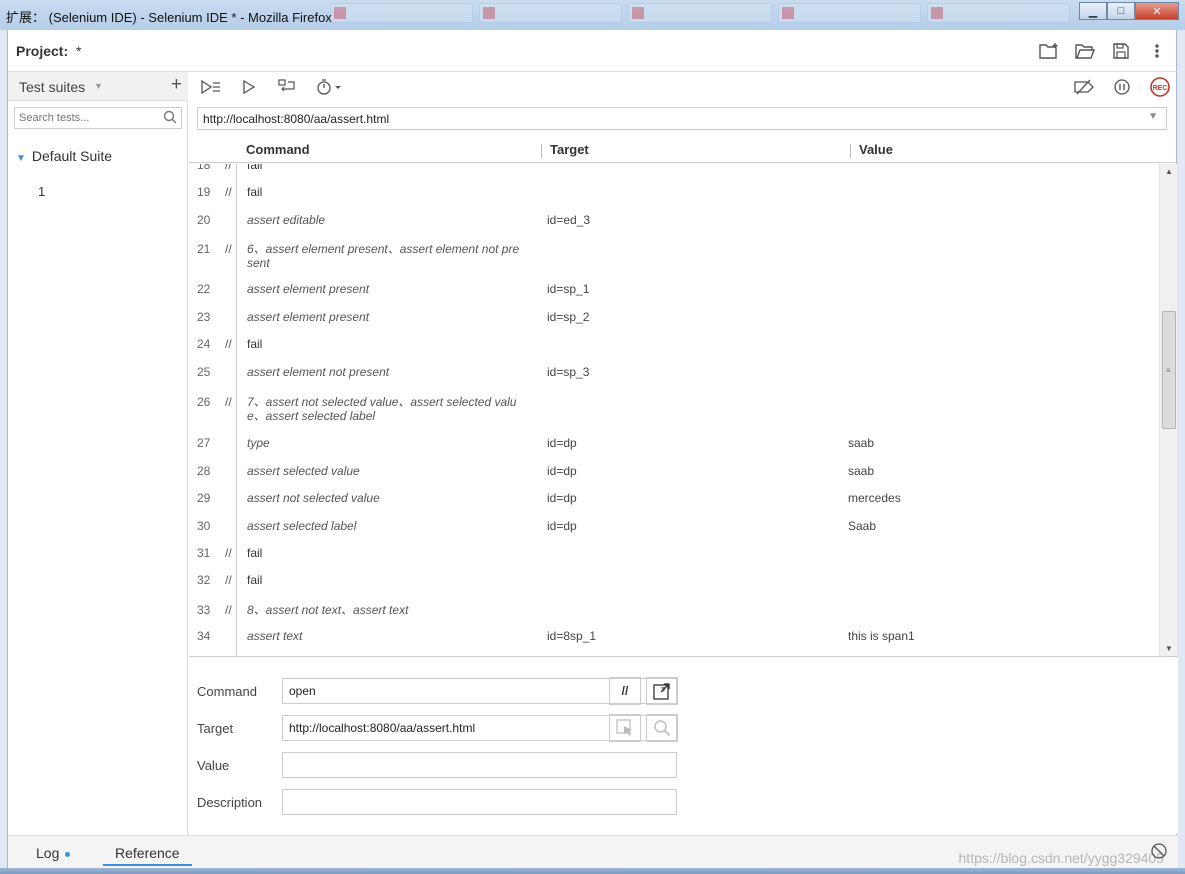 The height and width of the screenshot is (874, 1185). I want to click on find-target-button, so click(662, 728).